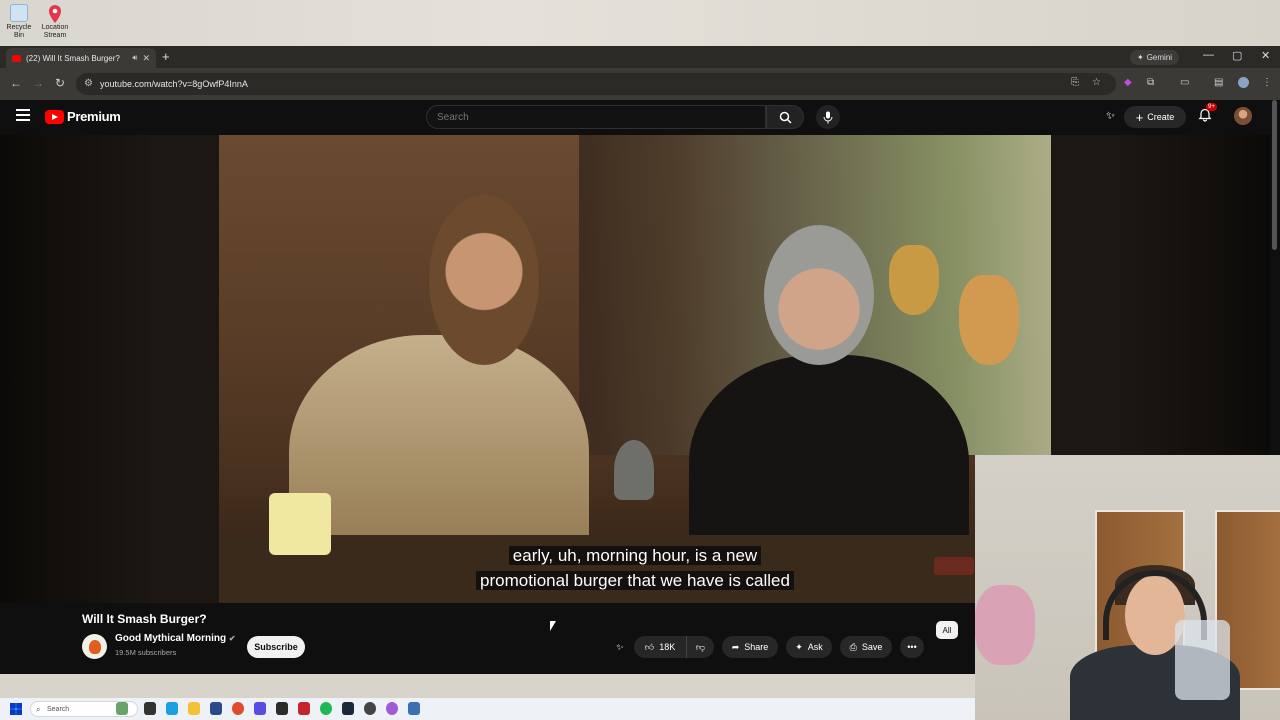  What do you see at coordinates (1184, 82) in the screenshot?
I see `reading-list-icon: ▭` at bounding box center [1184, 82].